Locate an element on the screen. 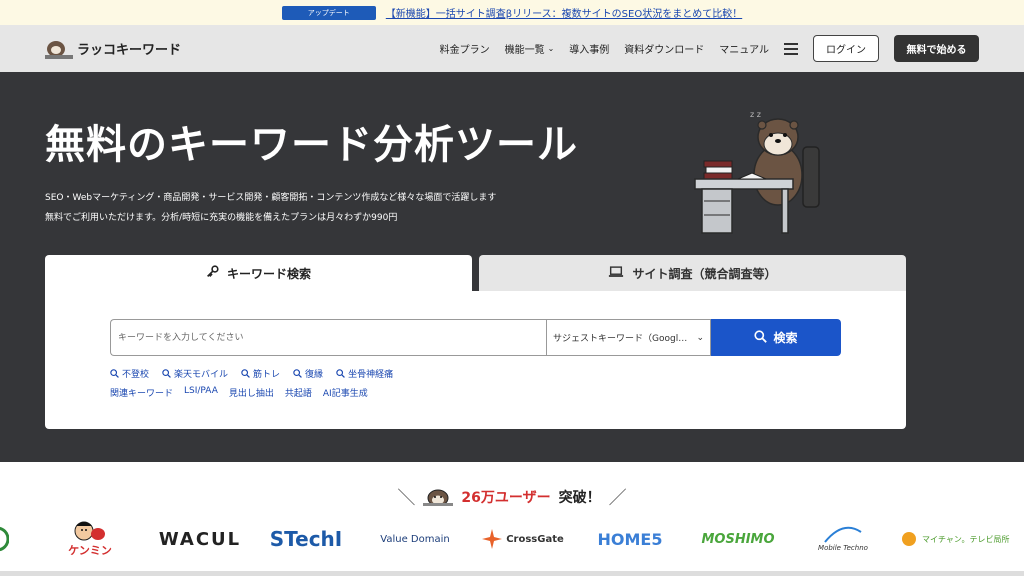 The image size is (1024, 576). suggest-type-select: サジェストキーワード（Googl… ⌄ is located at coordinates (628, 337).